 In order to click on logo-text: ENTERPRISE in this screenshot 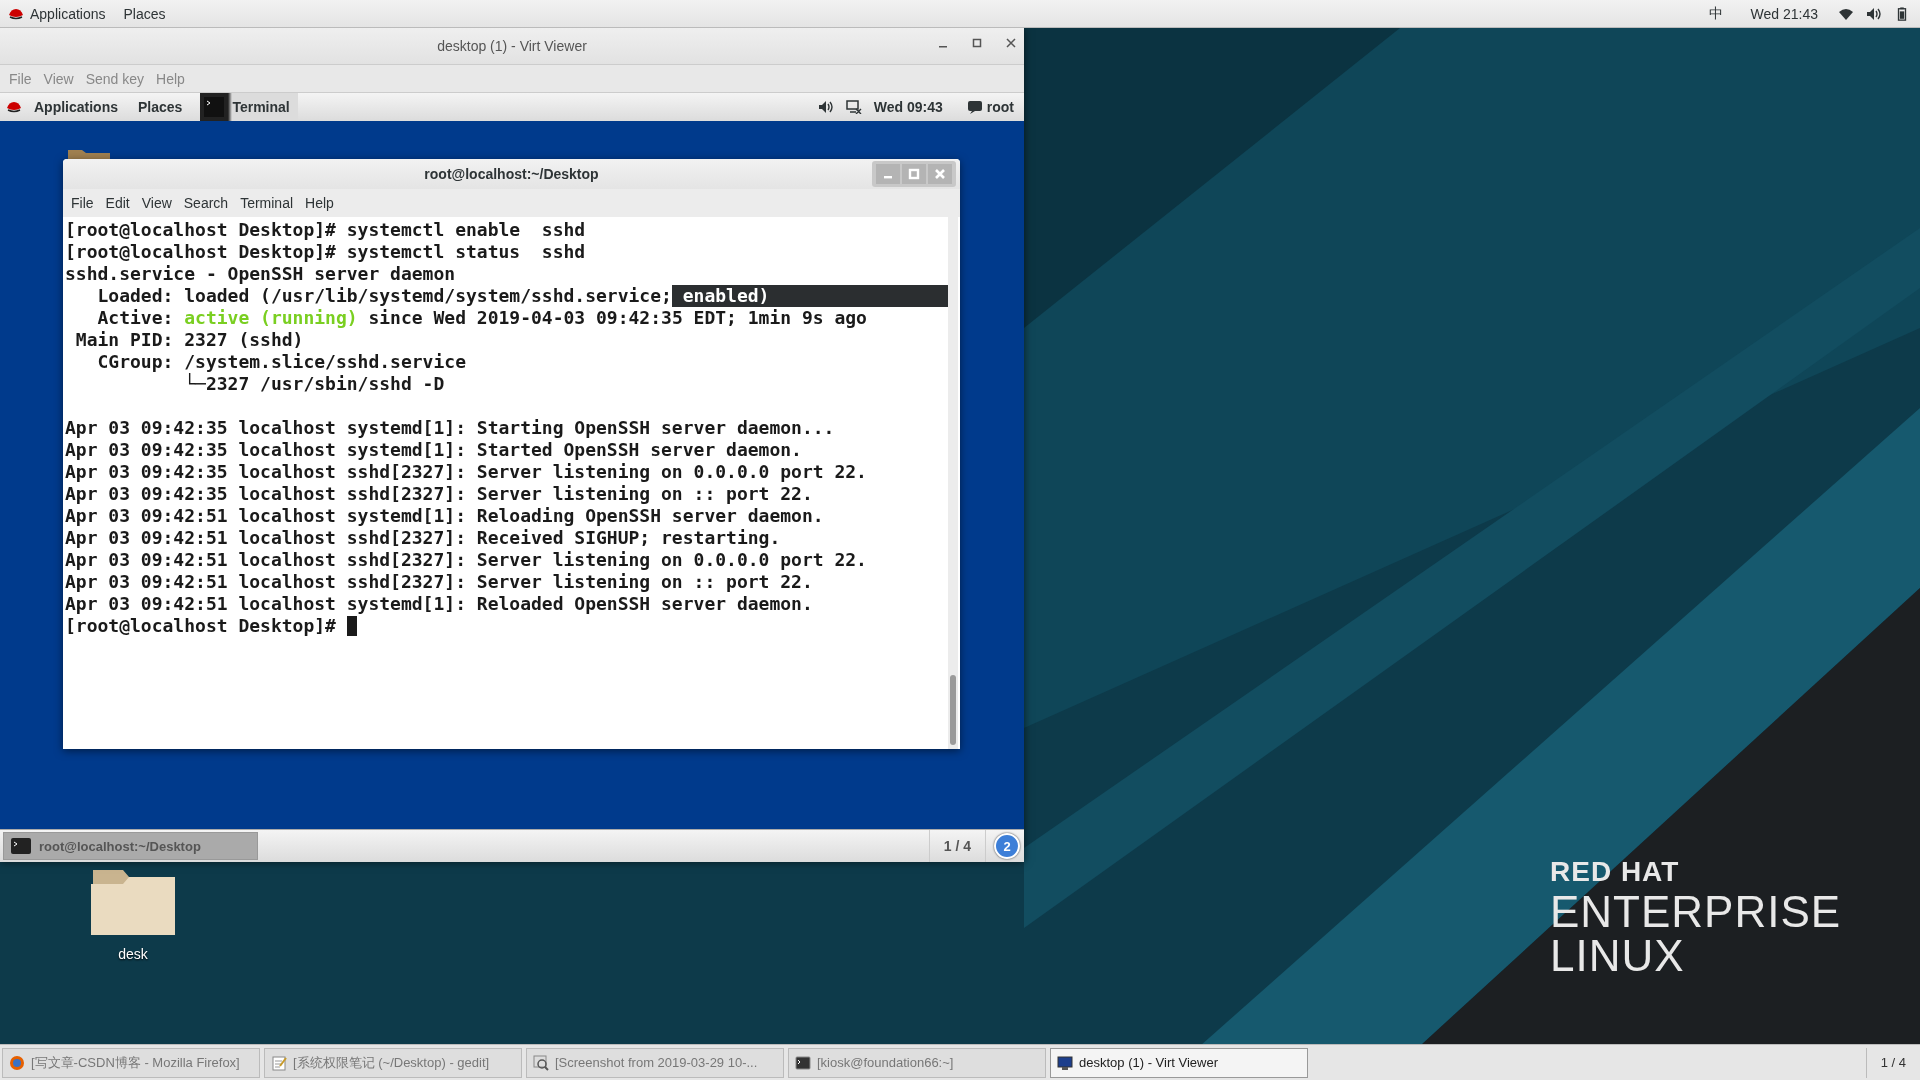, I will do `click(1696, 912)`.